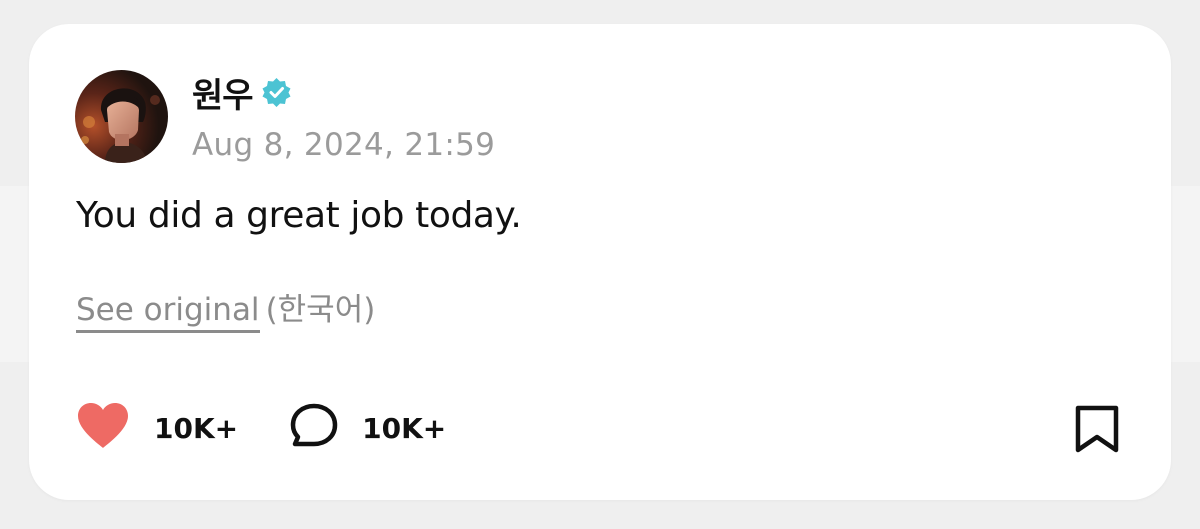 The width and height of the screenshot is (1200, 529). I want to click on author-row: 원우, so click(242, 92).